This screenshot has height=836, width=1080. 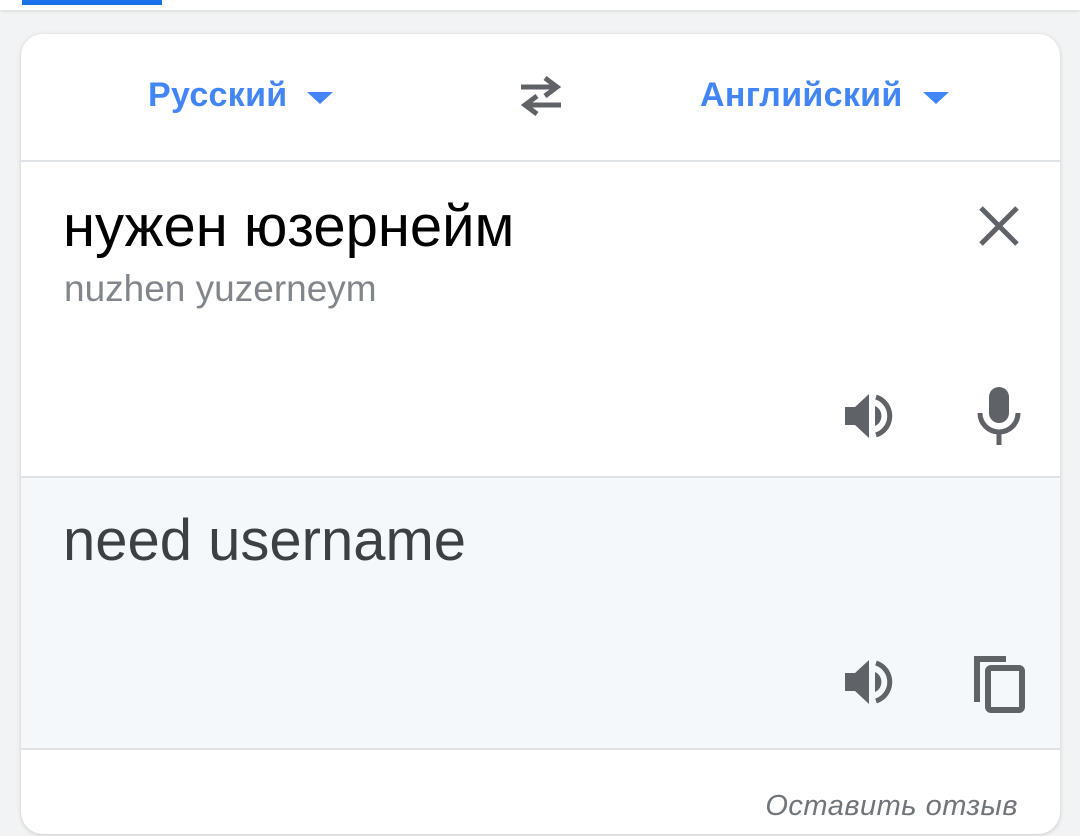 I want to click on clear-input-button, so click(x=999, y=226).